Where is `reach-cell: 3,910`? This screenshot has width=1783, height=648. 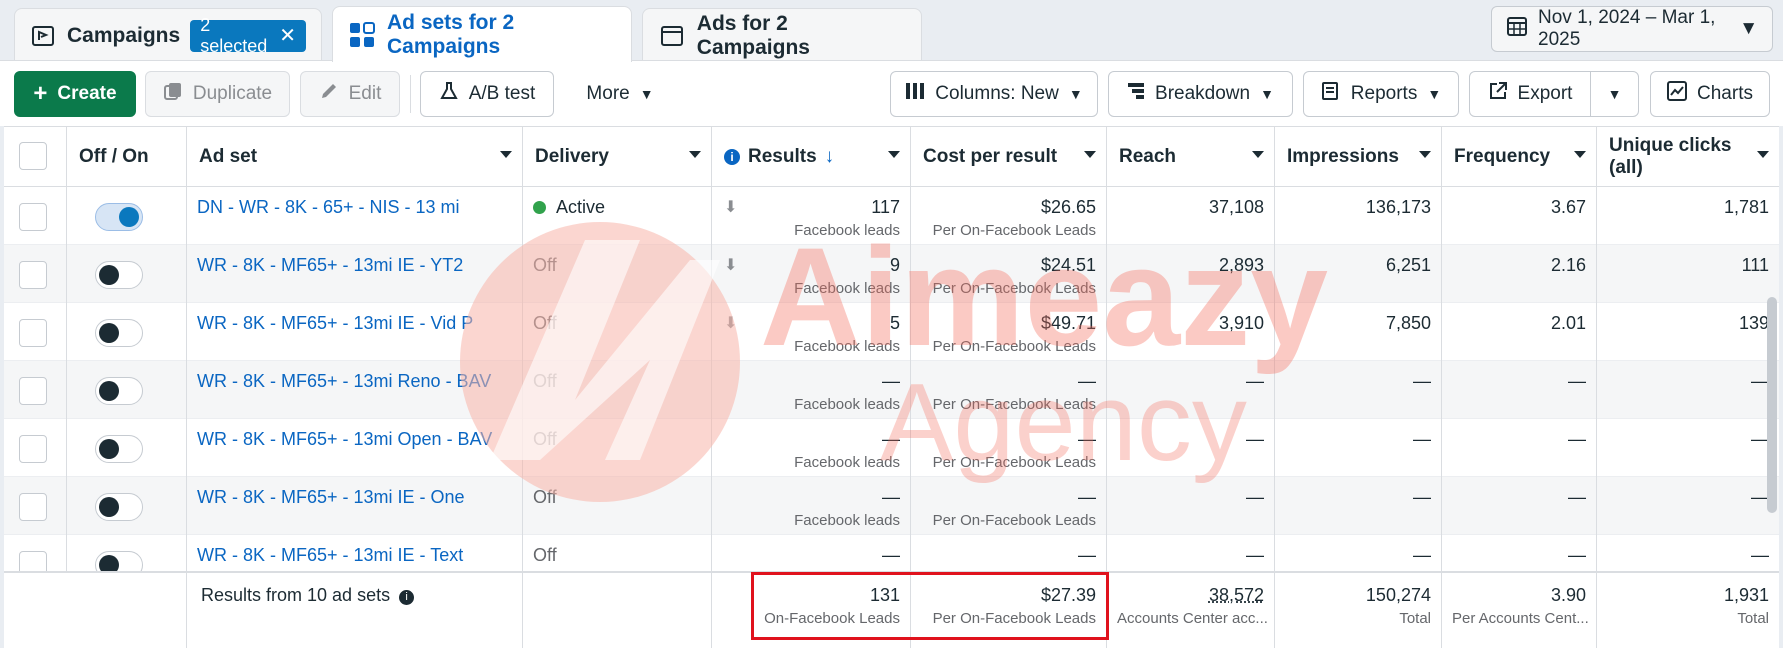 reach-cell: 3,910 is located at coordinates (1191, 332).